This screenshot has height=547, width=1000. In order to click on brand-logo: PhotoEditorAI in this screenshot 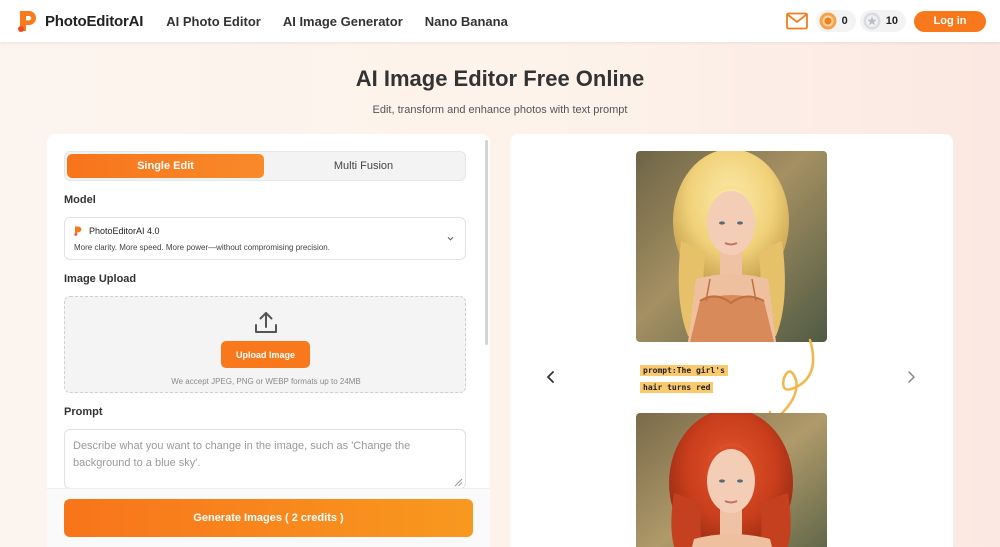, I will do `click(80, 21)`.